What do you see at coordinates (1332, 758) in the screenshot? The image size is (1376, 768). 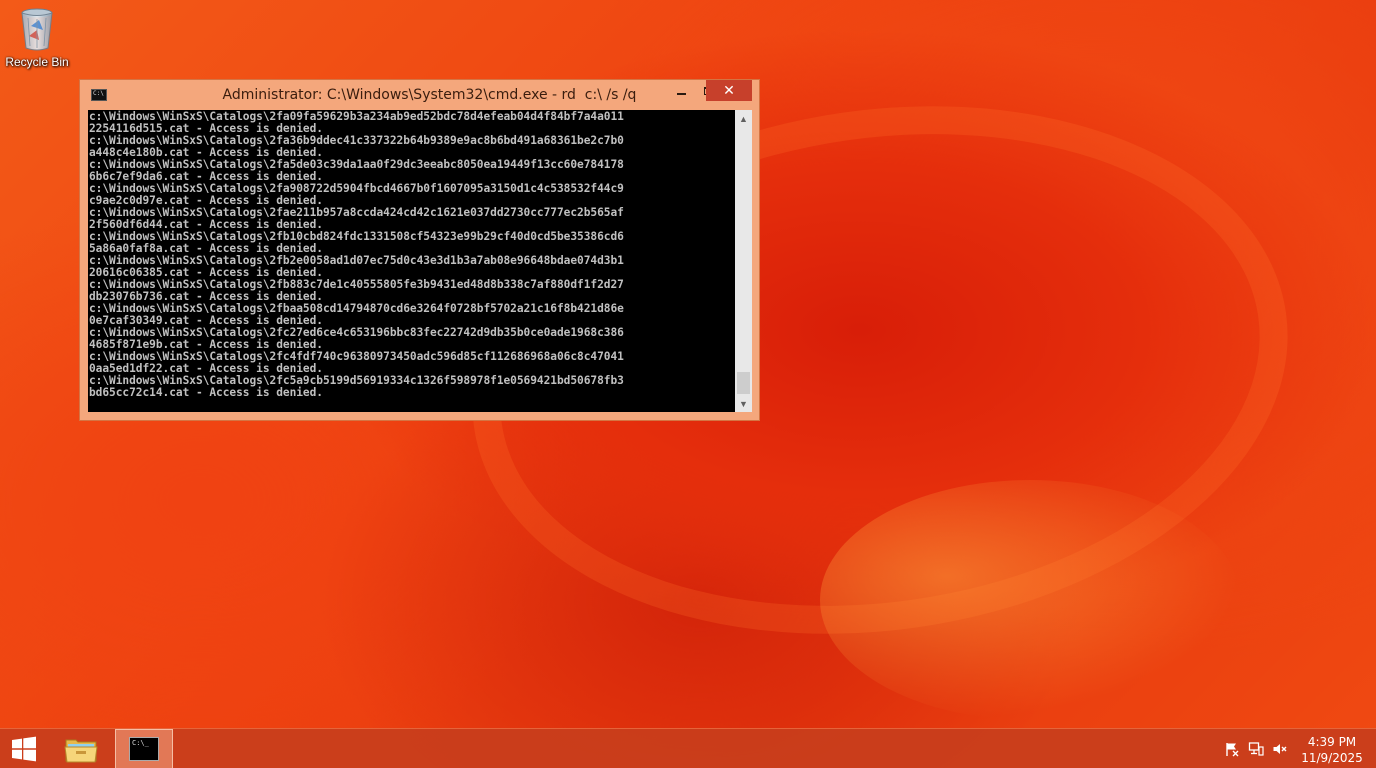 I see `clock-date: 11/9/2025` at bounding box center [1332, 758].